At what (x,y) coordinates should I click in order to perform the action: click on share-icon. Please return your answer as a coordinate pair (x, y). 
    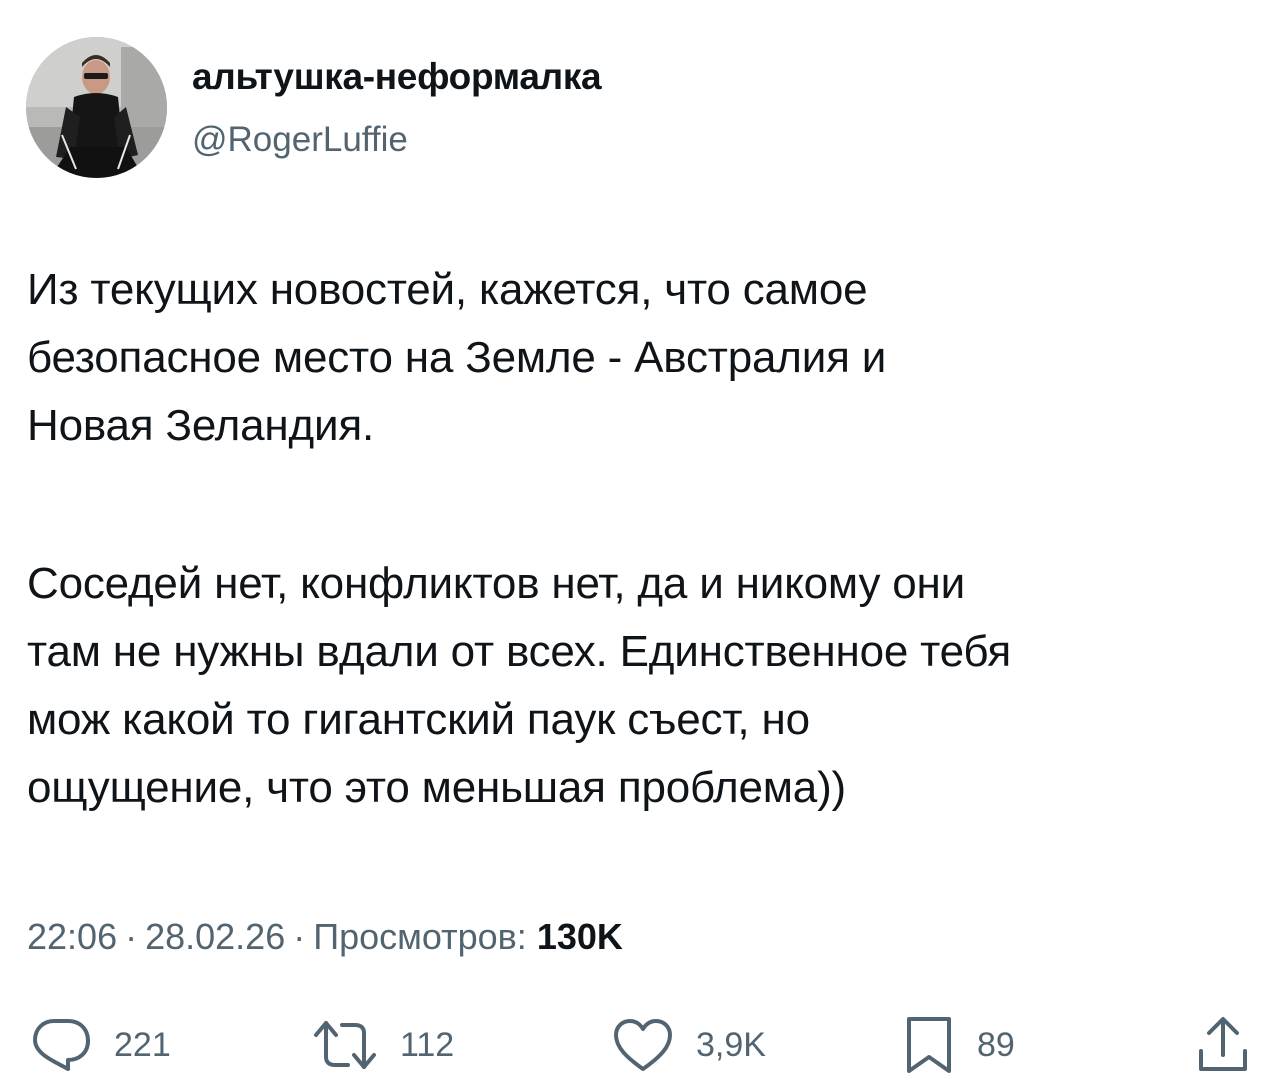
    Looking at the image, I should click on (1223, 1044).